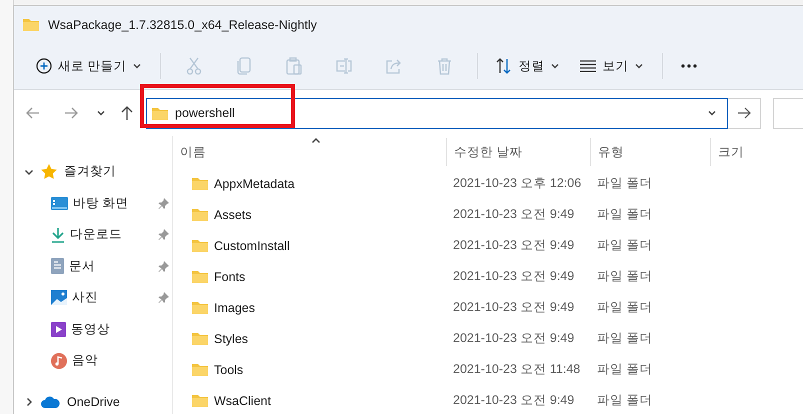 The image size is (803, 414). What do you see at coordinates (309, 307) in the screenshot?
I see `file-name: Images` at bounding box center [309, 307].